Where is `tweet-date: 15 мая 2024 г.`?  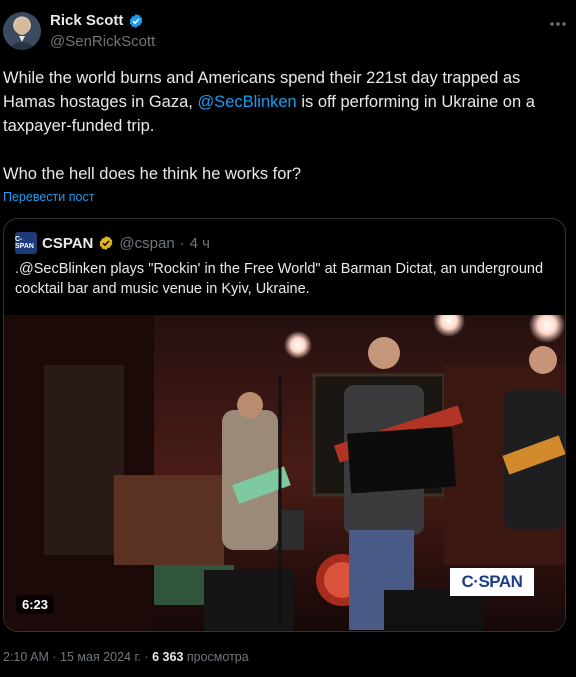 tweet-date: 15 мая 2024 г. is located at coordinates (100, 657).